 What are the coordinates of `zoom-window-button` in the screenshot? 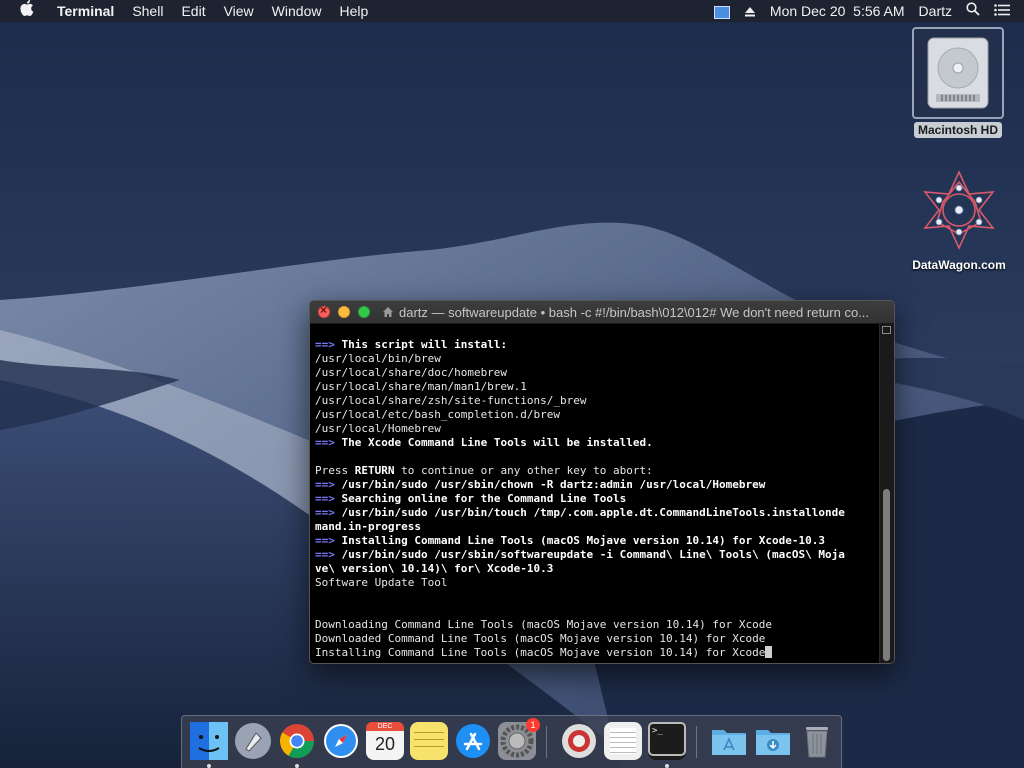 It's located at (364, 312).